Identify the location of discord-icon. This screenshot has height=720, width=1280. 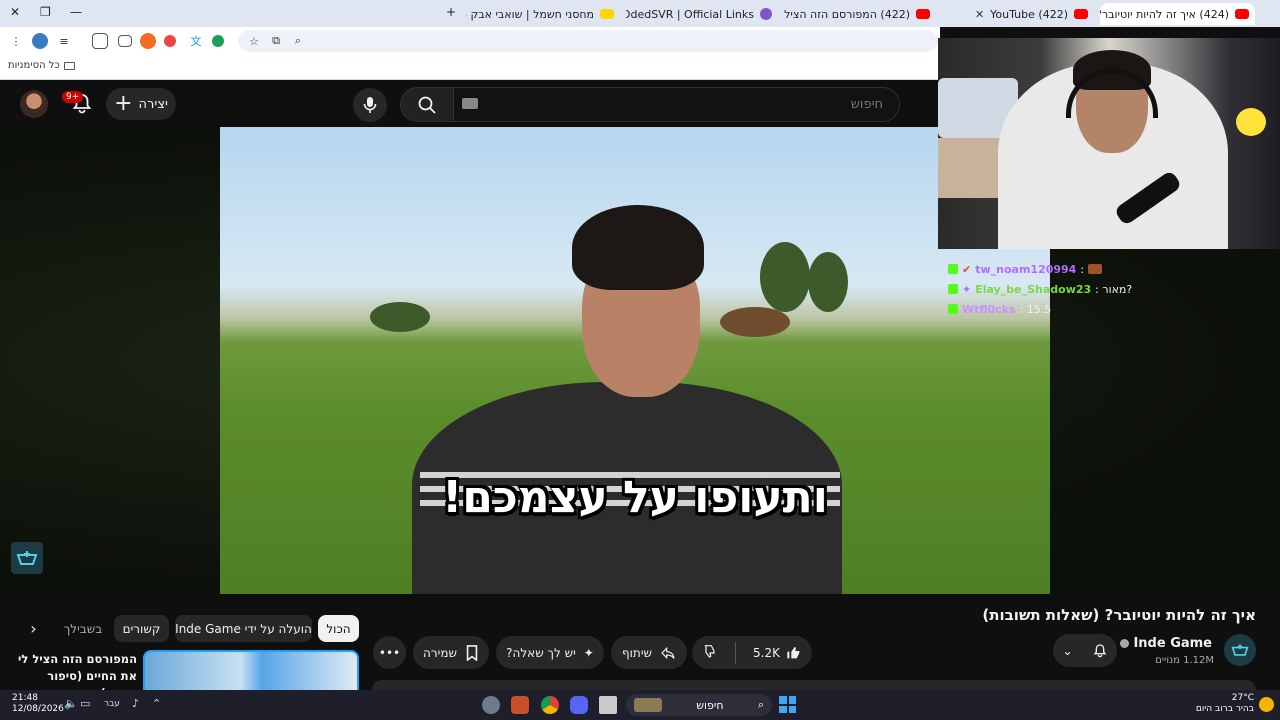
(579, 705).